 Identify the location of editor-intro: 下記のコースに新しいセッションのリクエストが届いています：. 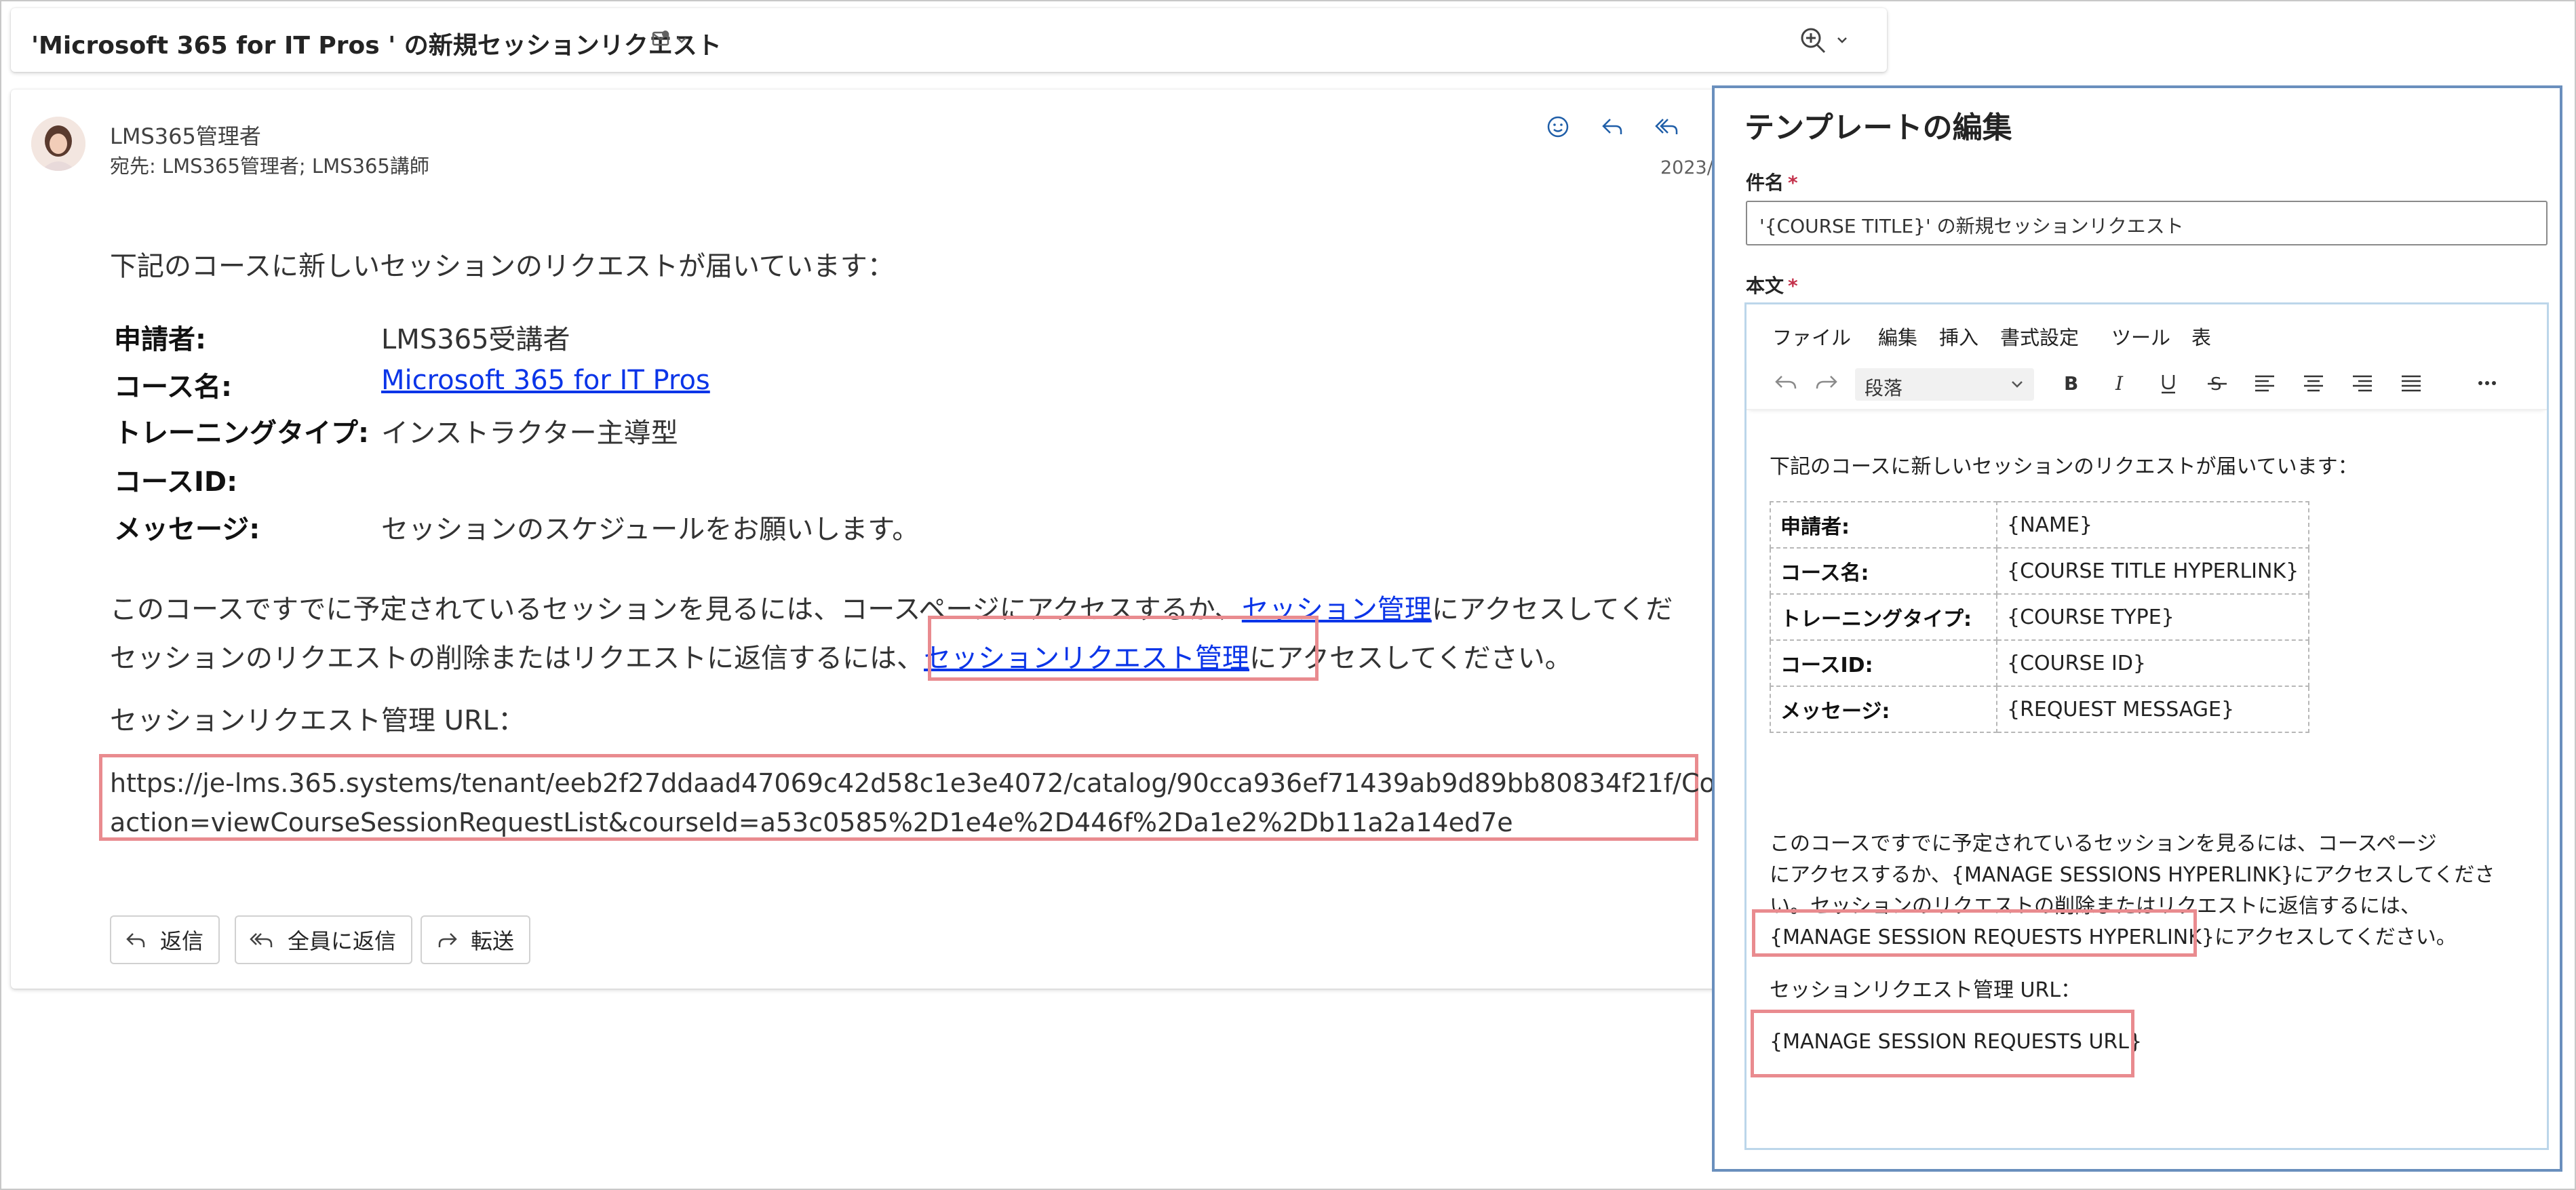
(2064, 467).